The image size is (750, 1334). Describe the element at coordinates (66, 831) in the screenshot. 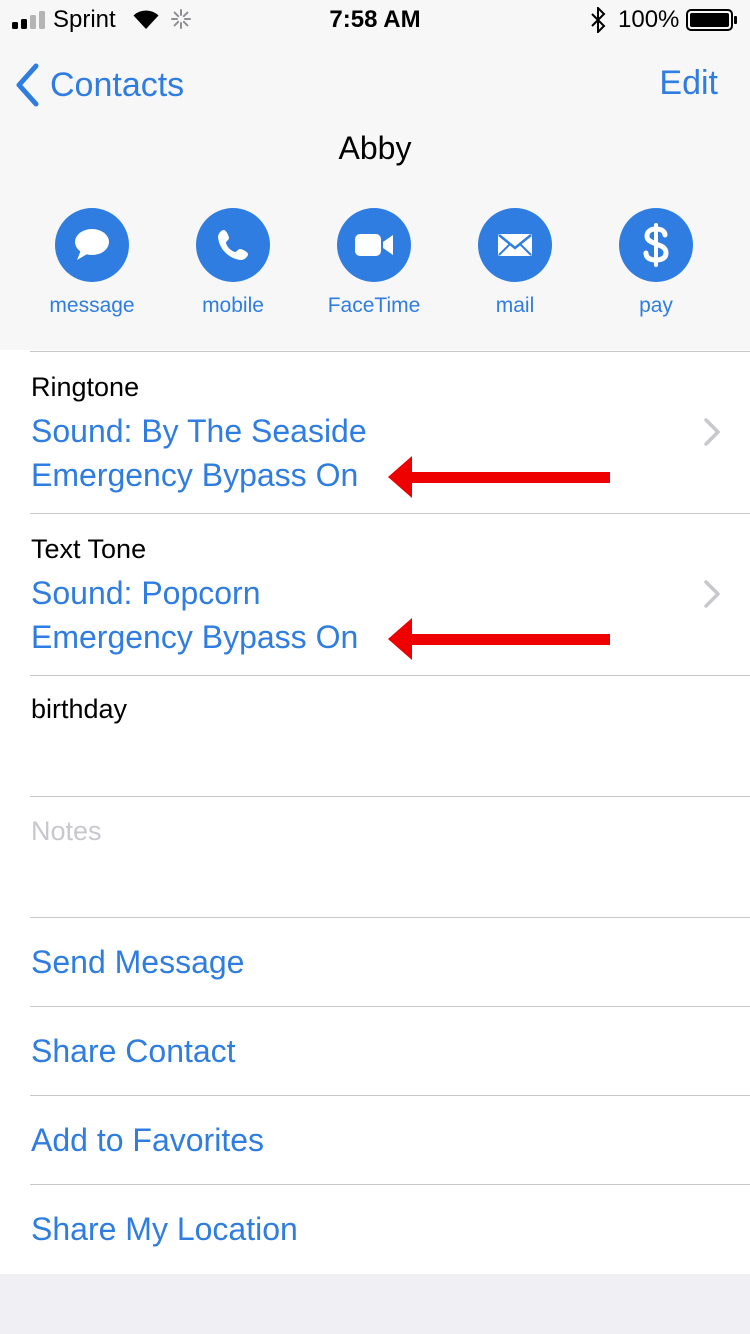

I see `notes-field: Notes` at that location.